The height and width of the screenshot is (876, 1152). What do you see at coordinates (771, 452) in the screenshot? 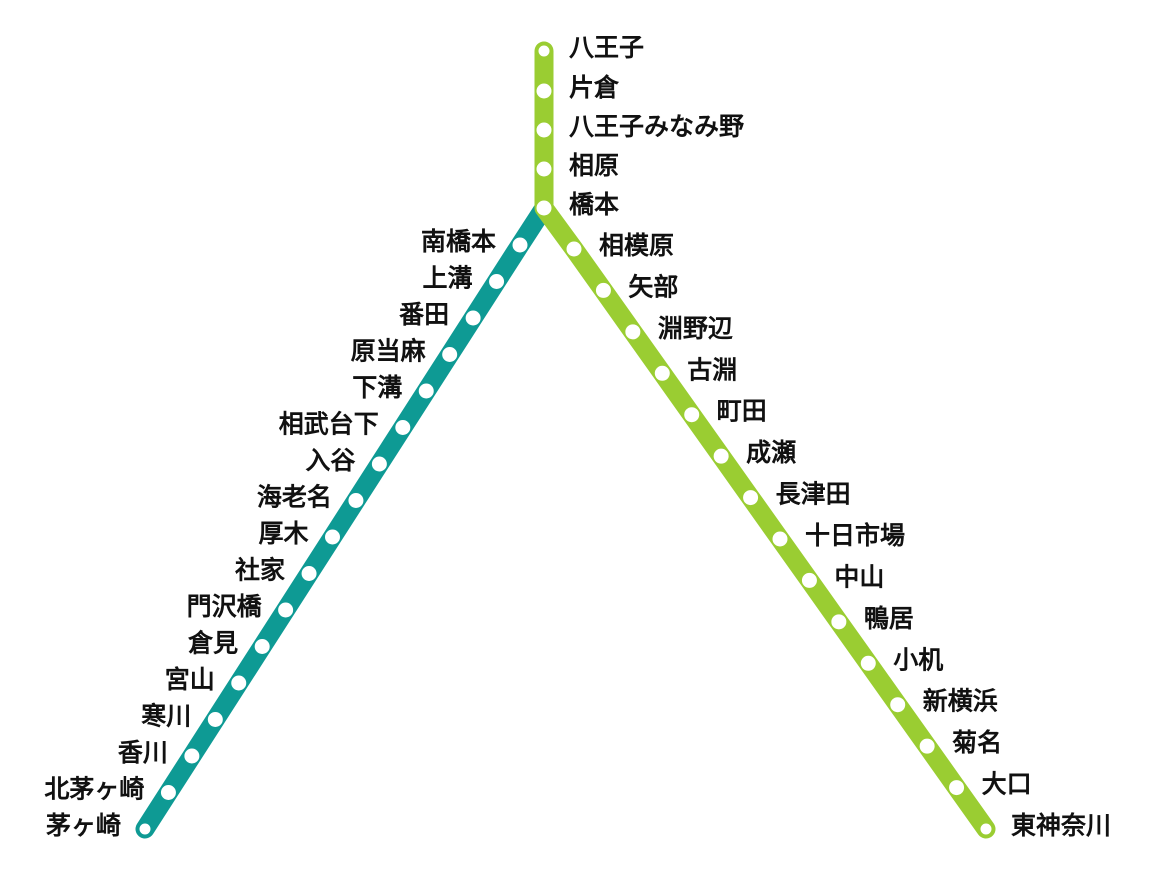
I see `station-label: 成瀬` at bounding box center [771, 452].